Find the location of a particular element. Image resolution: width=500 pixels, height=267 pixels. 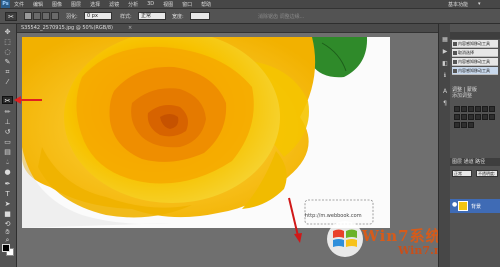

adjustment-icons is located at coordinates (476, 117).